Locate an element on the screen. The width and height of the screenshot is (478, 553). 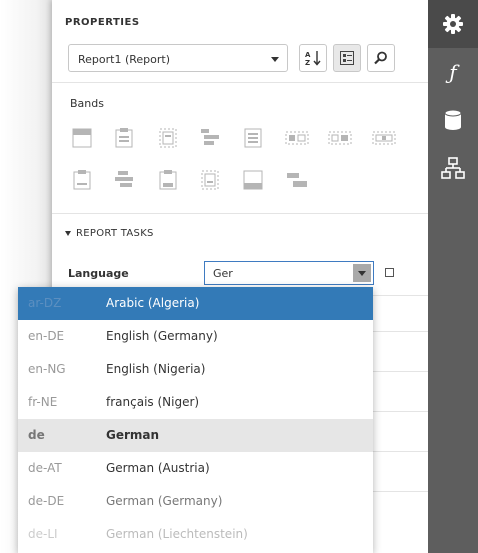
svg-text: Z is located at coordinates (307, 63).